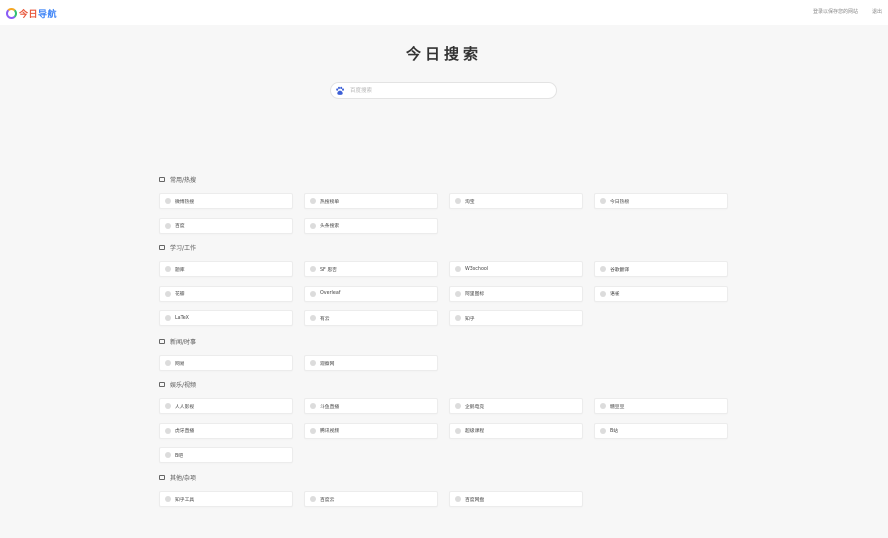 Image resolution: width=888 pixels, height=538 pixels. Describe the element at coordinates (516, 318) in the screenshot. I see `site-link-card: 知乎` at that location.